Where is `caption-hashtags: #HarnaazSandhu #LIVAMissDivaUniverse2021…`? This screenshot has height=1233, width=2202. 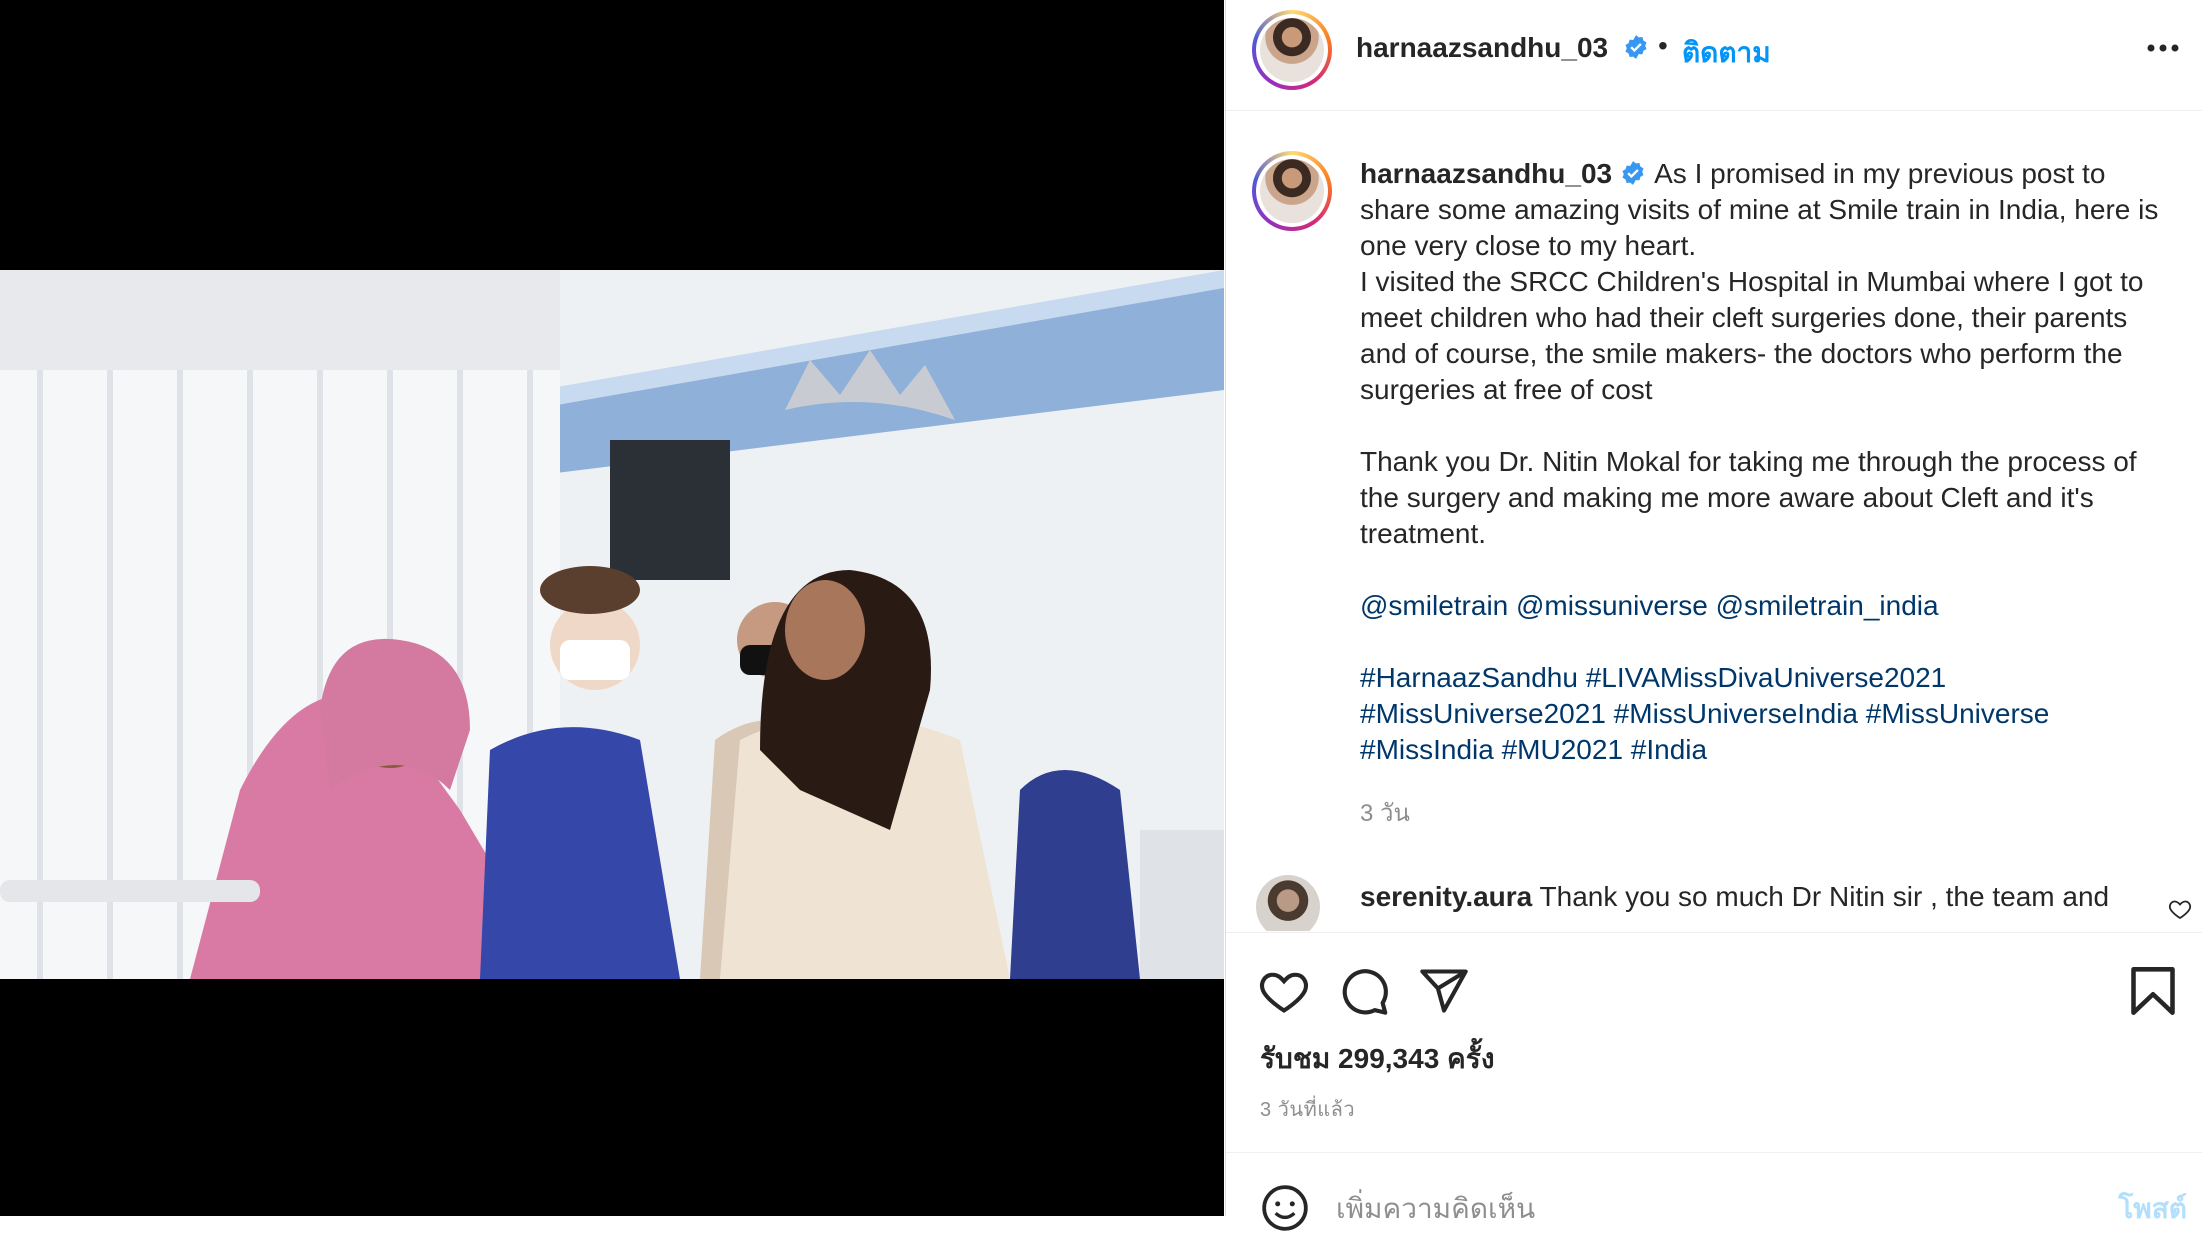
caption-hashtags: #HarnaazSandhu #LIVAMissDivaUniverse2021… is located at coordinates (1708, 713).